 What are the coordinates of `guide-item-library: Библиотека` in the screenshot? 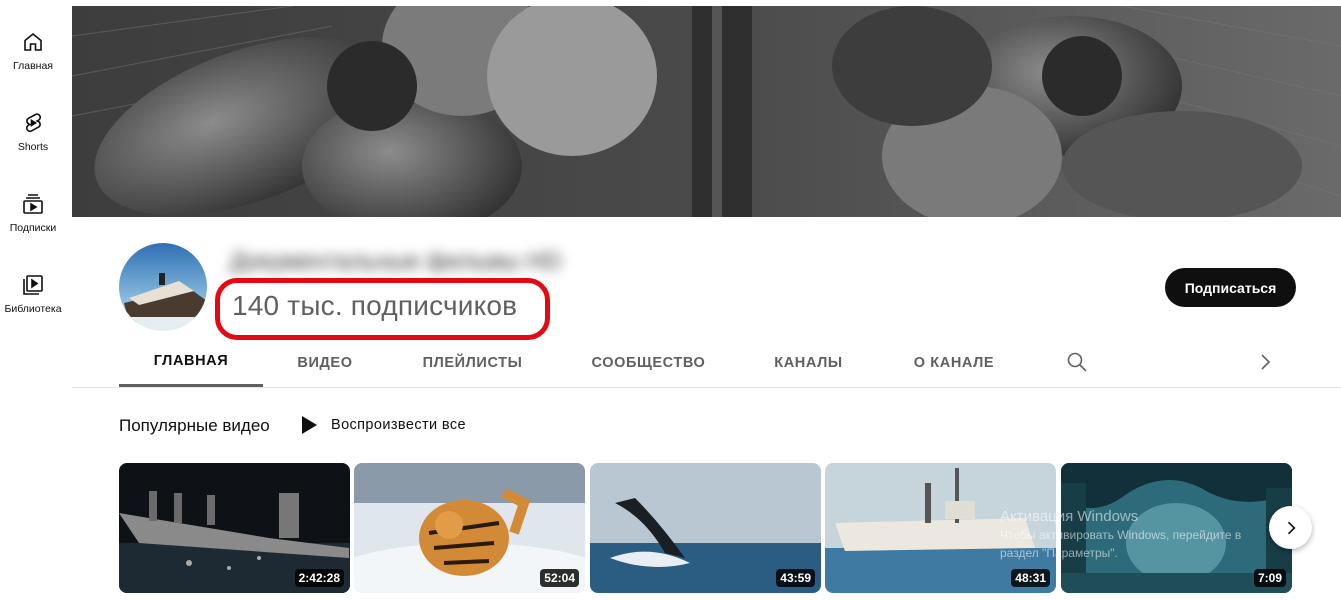 It's located at (33, 308).